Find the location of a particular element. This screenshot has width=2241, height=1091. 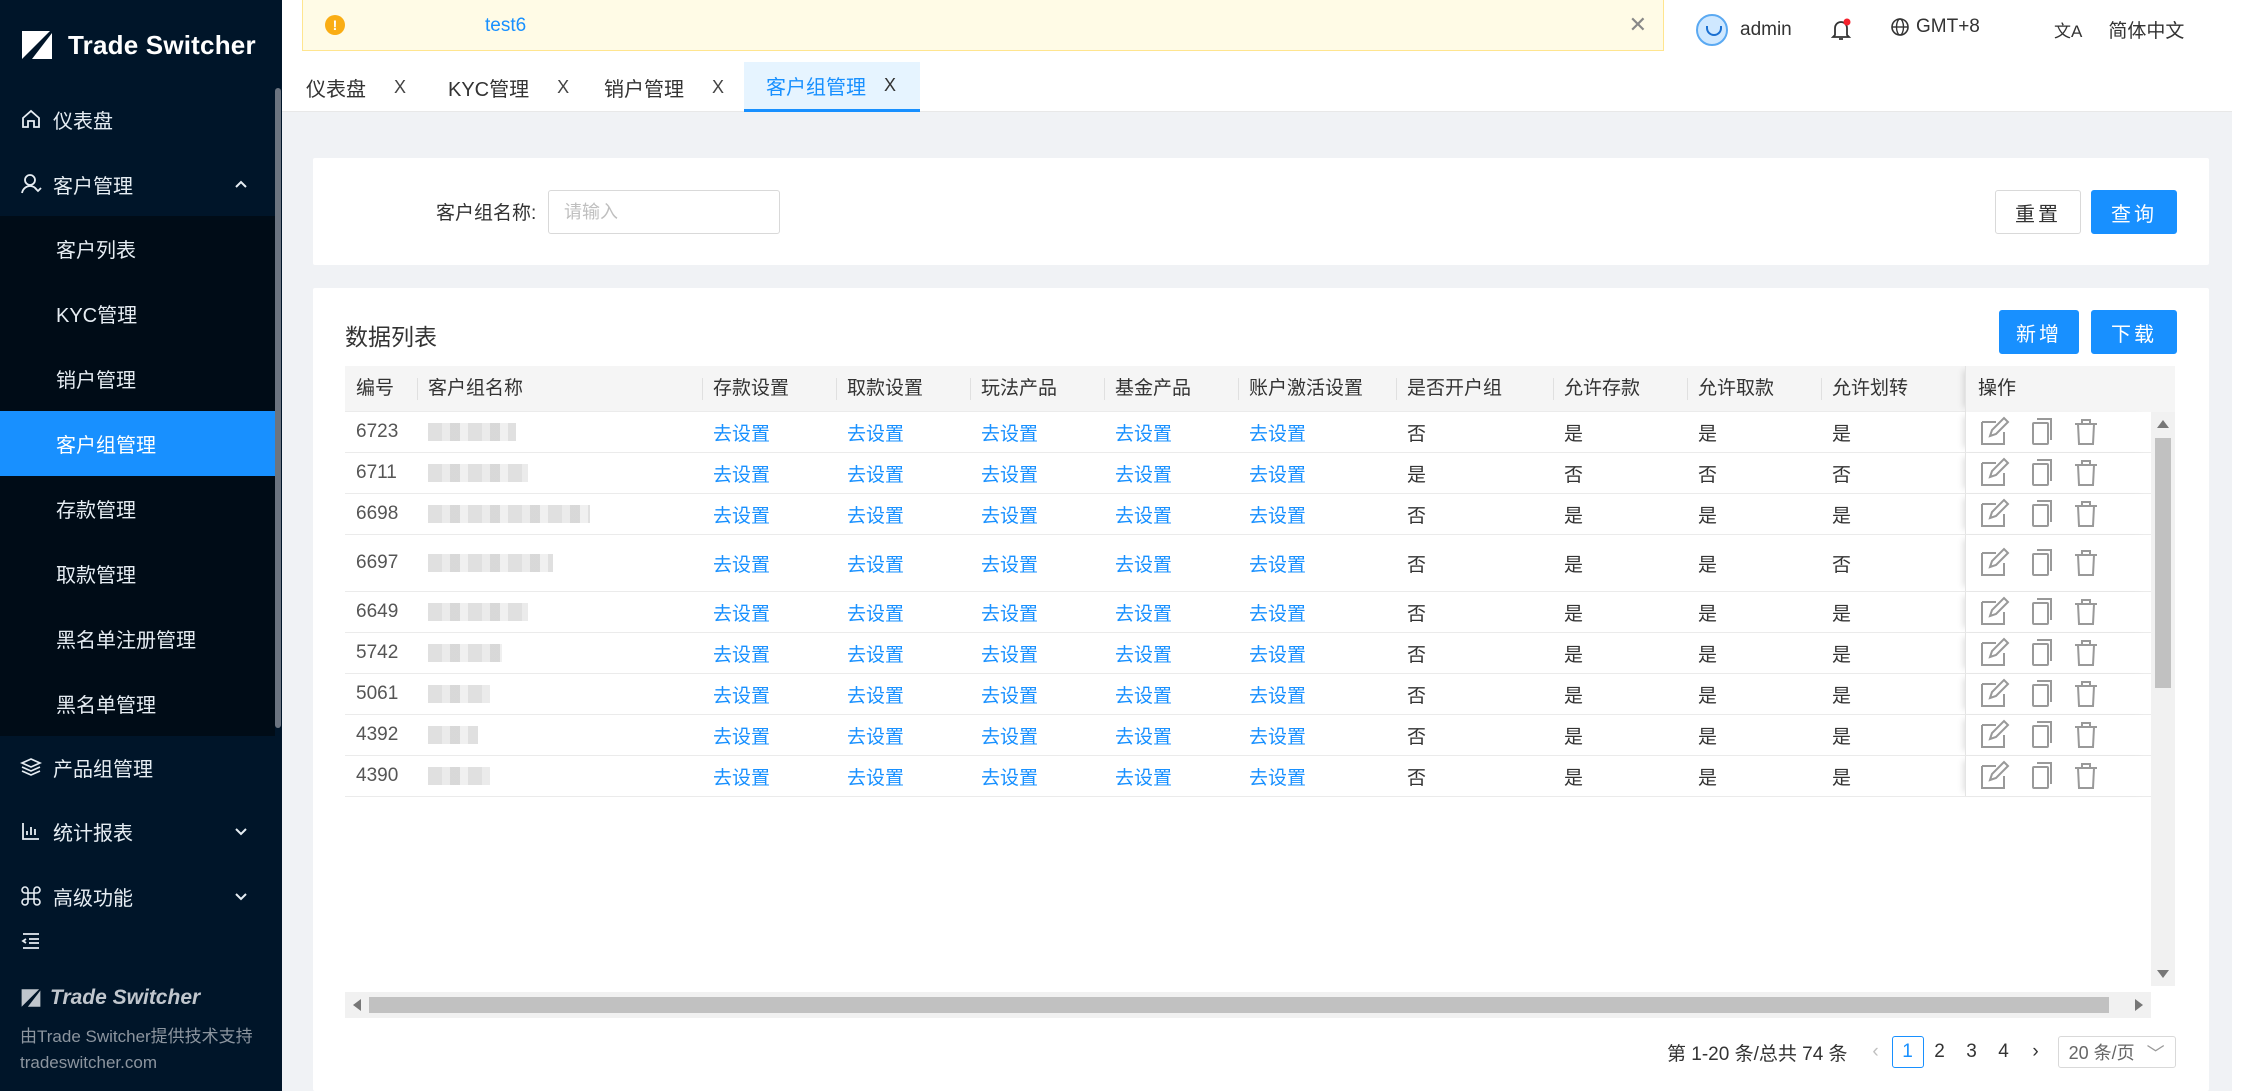

page-button: 2 is located at coordinates (1940, 1052).